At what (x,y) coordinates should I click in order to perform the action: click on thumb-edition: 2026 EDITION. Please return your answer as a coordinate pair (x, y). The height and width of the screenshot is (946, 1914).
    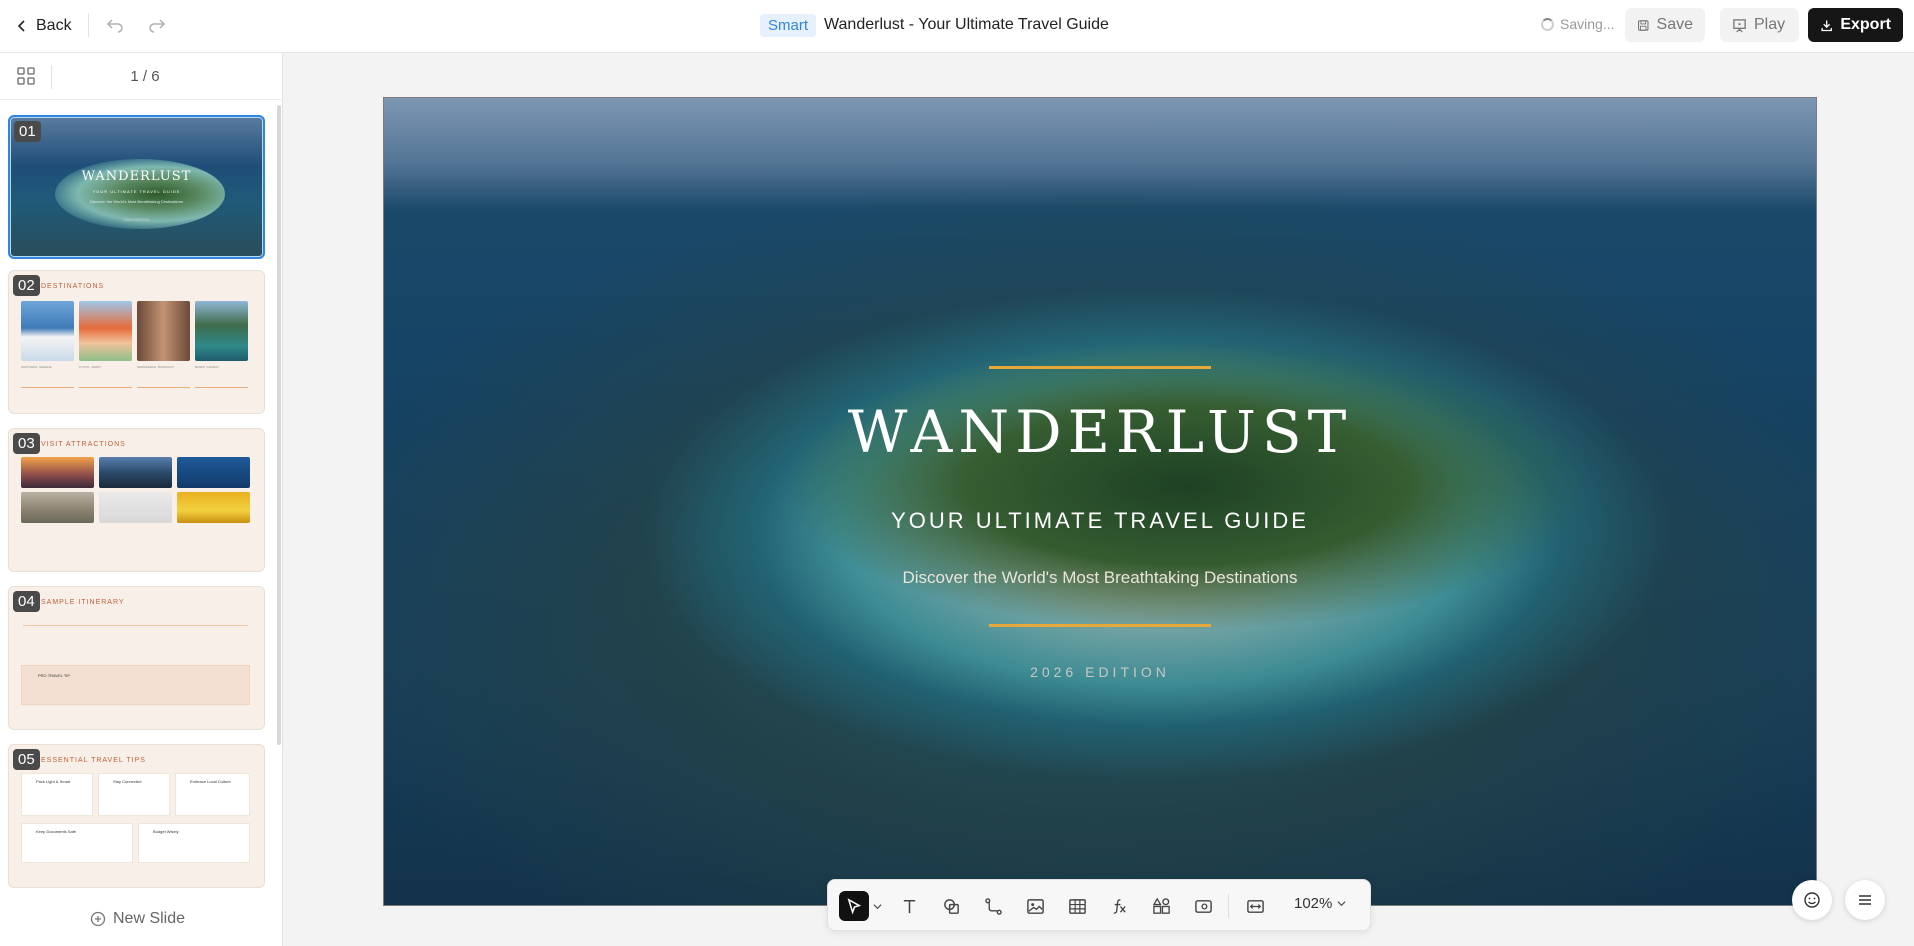
    Looking at the image, I should click on (136, 219).